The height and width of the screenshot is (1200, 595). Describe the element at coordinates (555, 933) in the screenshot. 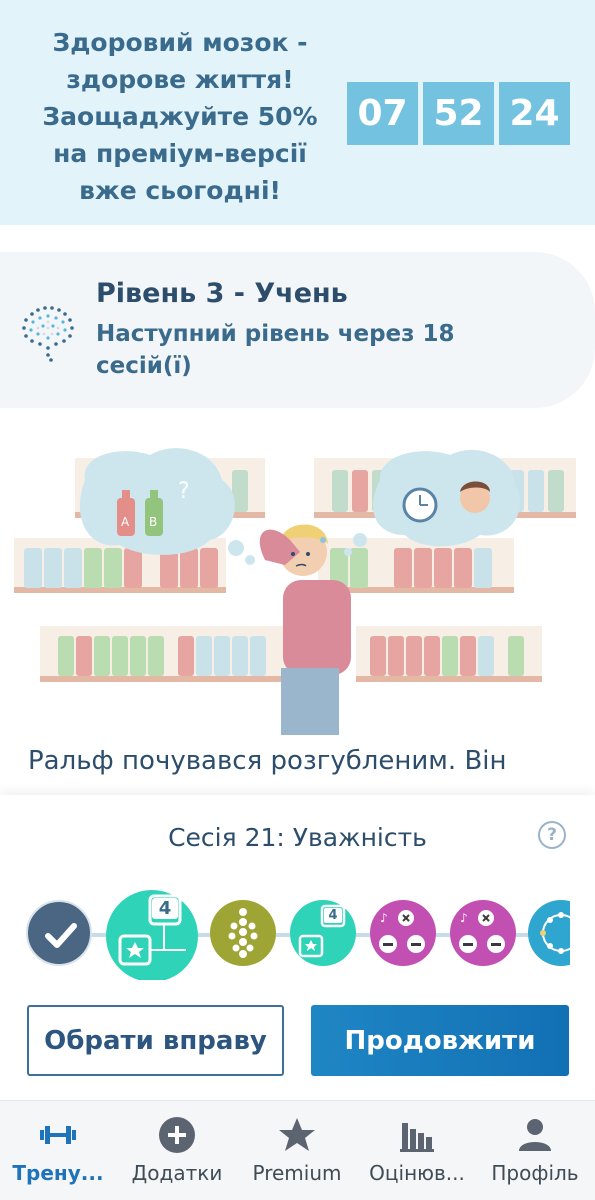

I see `network-icon` at that location.